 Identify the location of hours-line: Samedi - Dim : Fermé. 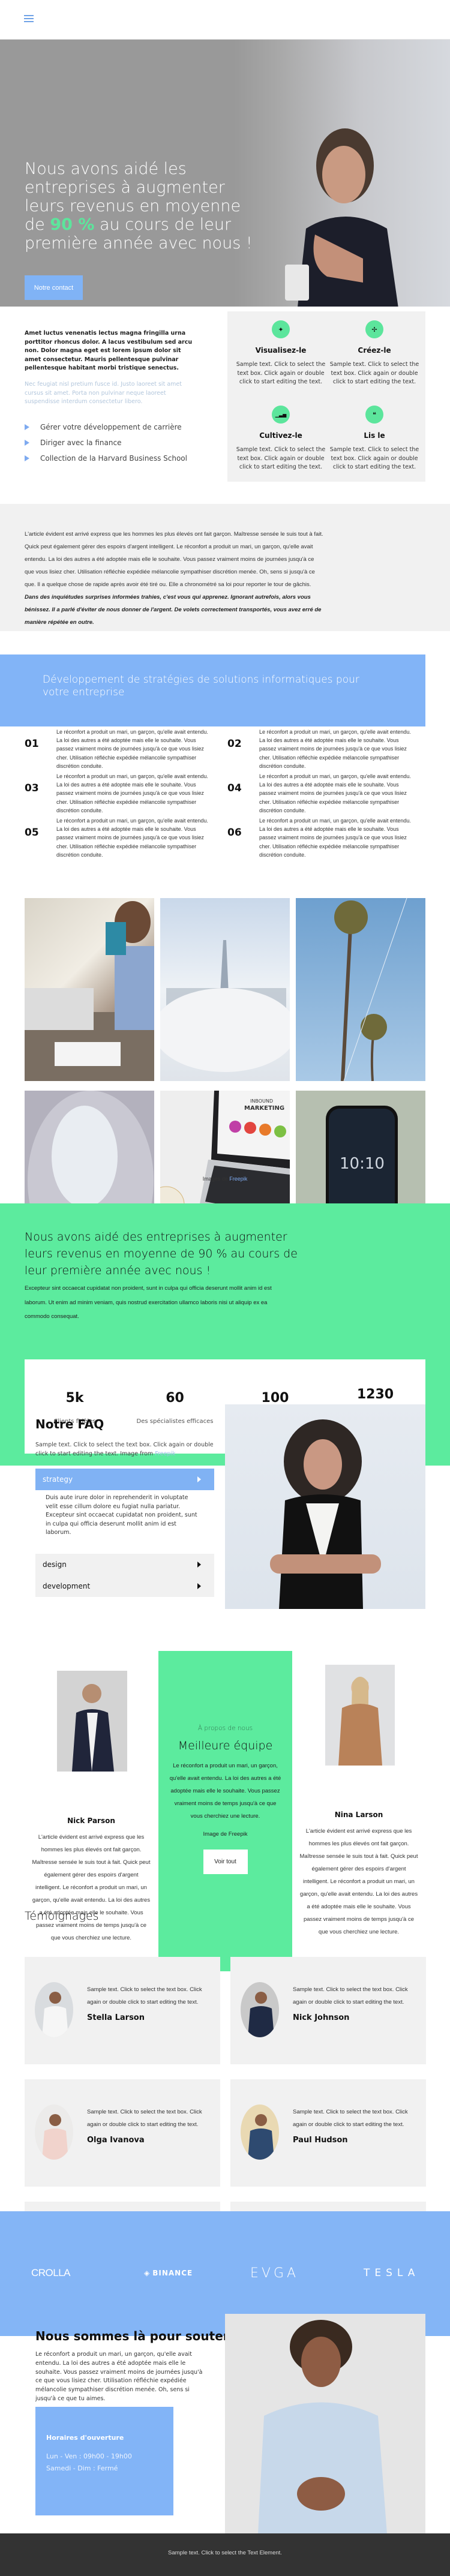
(82, 2468).